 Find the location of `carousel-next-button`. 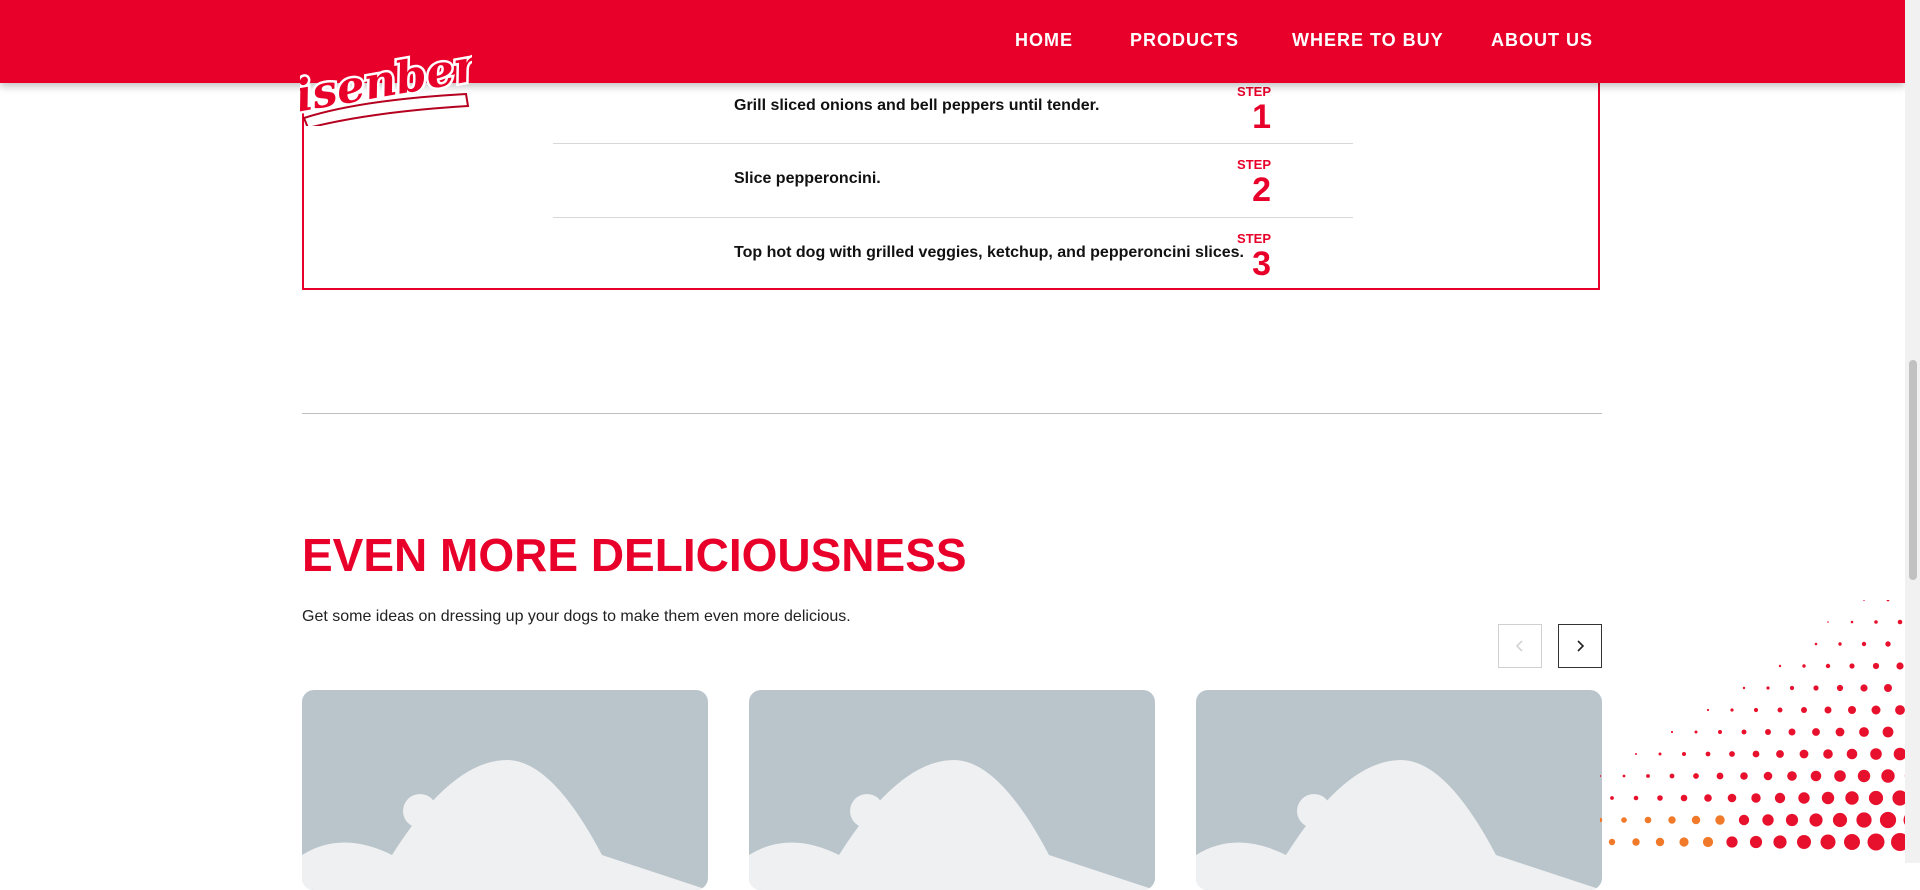

carousel-next-button is located at coordinates (1580, 646).